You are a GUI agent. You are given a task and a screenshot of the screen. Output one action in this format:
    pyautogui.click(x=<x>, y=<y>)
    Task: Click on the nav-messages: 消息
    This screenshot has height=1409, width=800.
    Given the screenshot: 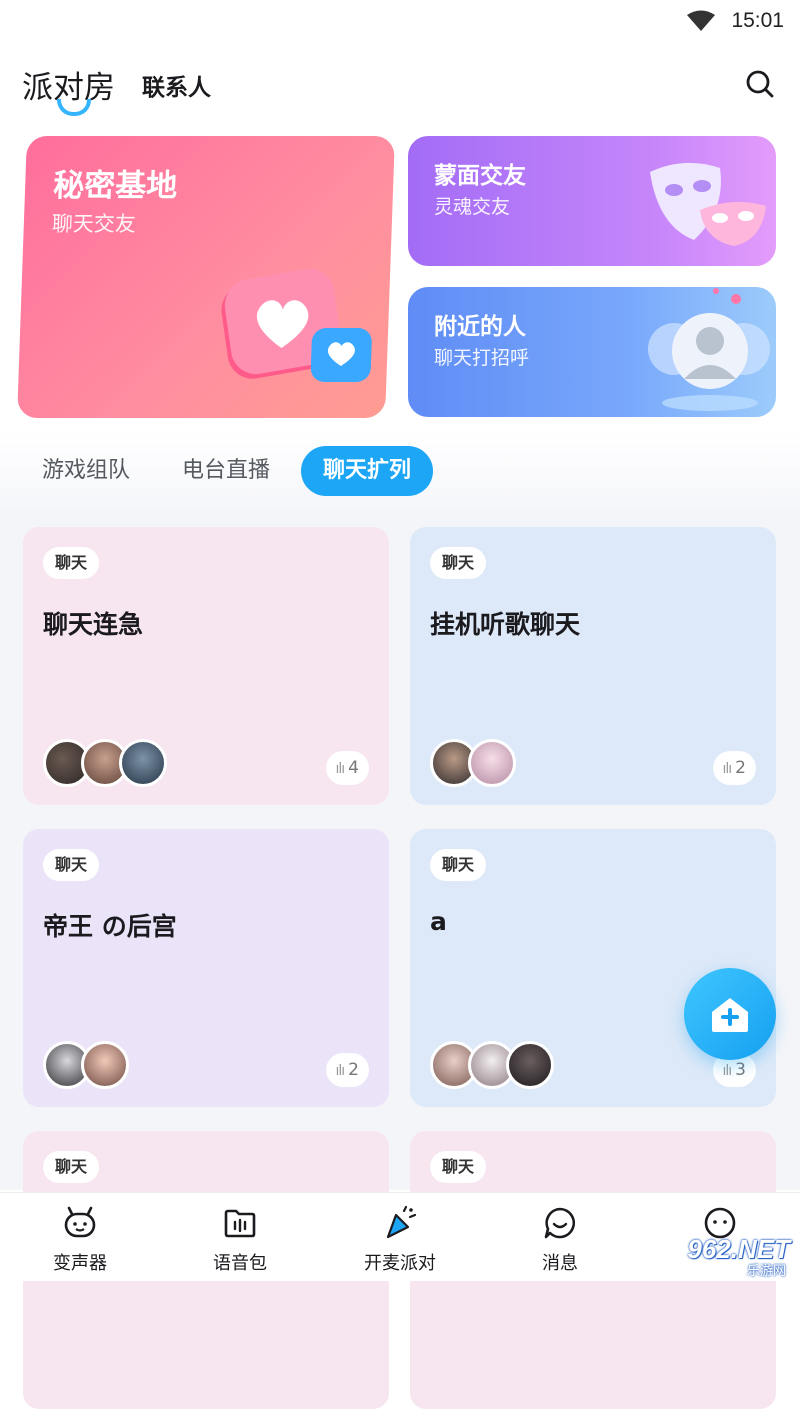 What is the action you would take?
    pyautogui.click(x=560, y=1237)
    